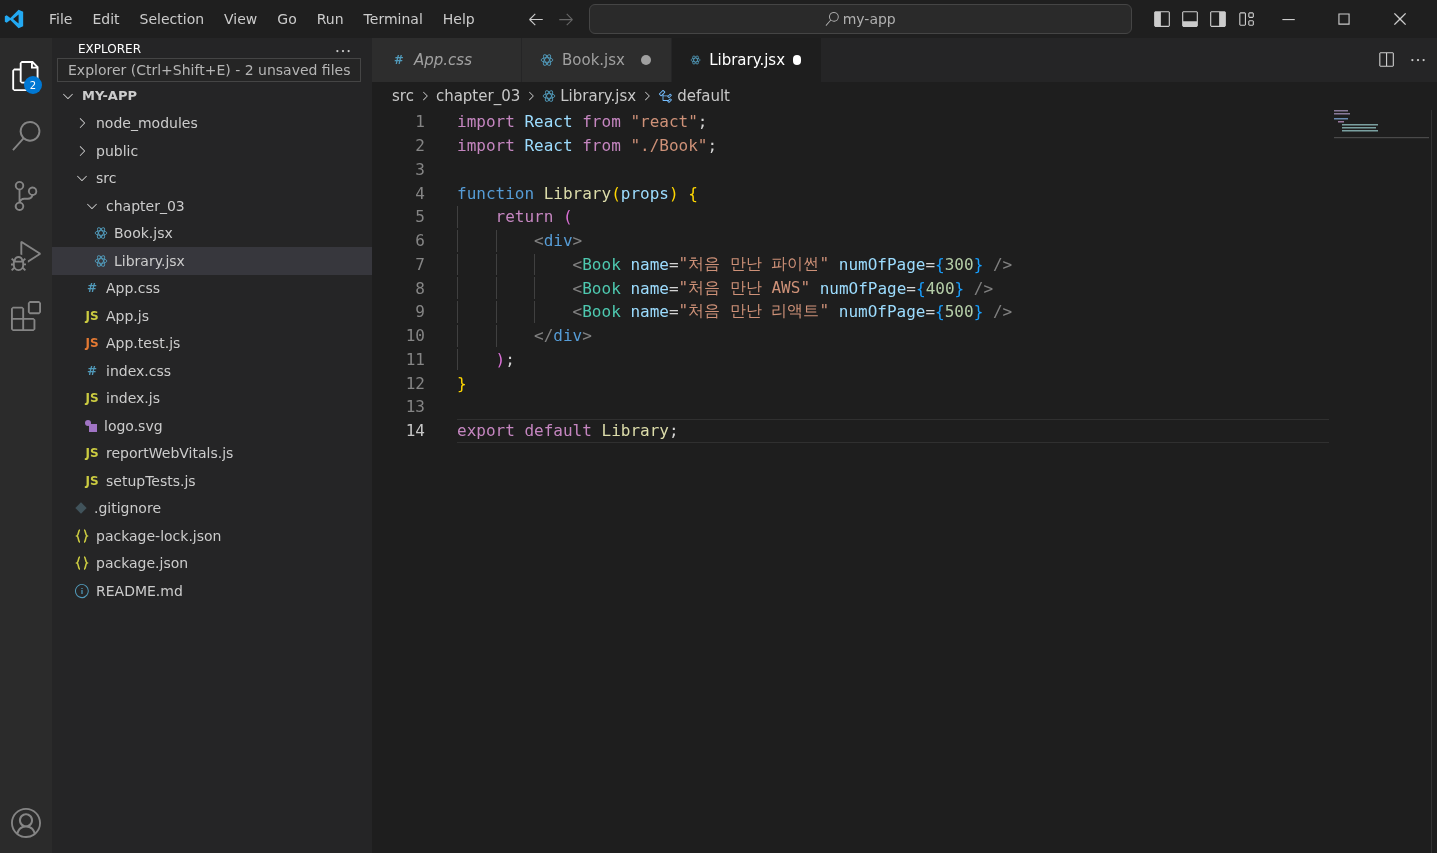 This screenshot has width=1437, height=853. Describe the element at coordinates (212, 481) in the screenshot. I see `tree-row: JS setupTests.js` at that location.